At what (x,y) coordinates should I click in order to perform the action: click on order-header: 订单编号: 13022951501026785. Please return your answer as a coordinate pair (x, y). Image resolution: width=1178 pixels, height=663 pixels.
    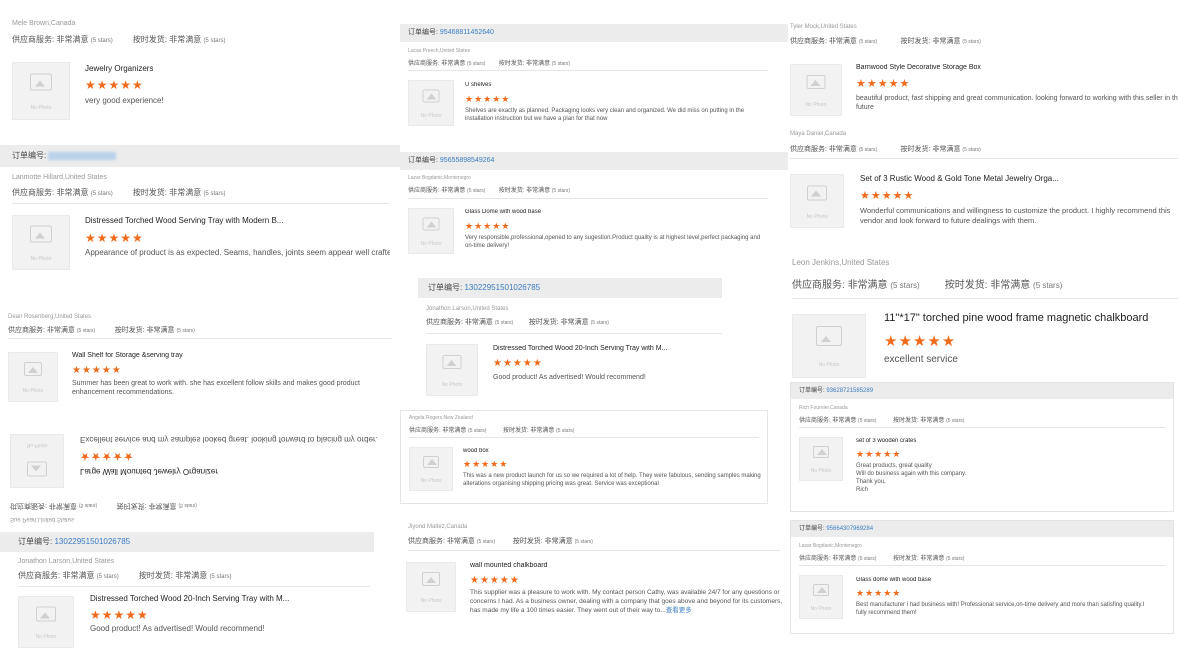
    Looking at the image, I should click on (570, 288).